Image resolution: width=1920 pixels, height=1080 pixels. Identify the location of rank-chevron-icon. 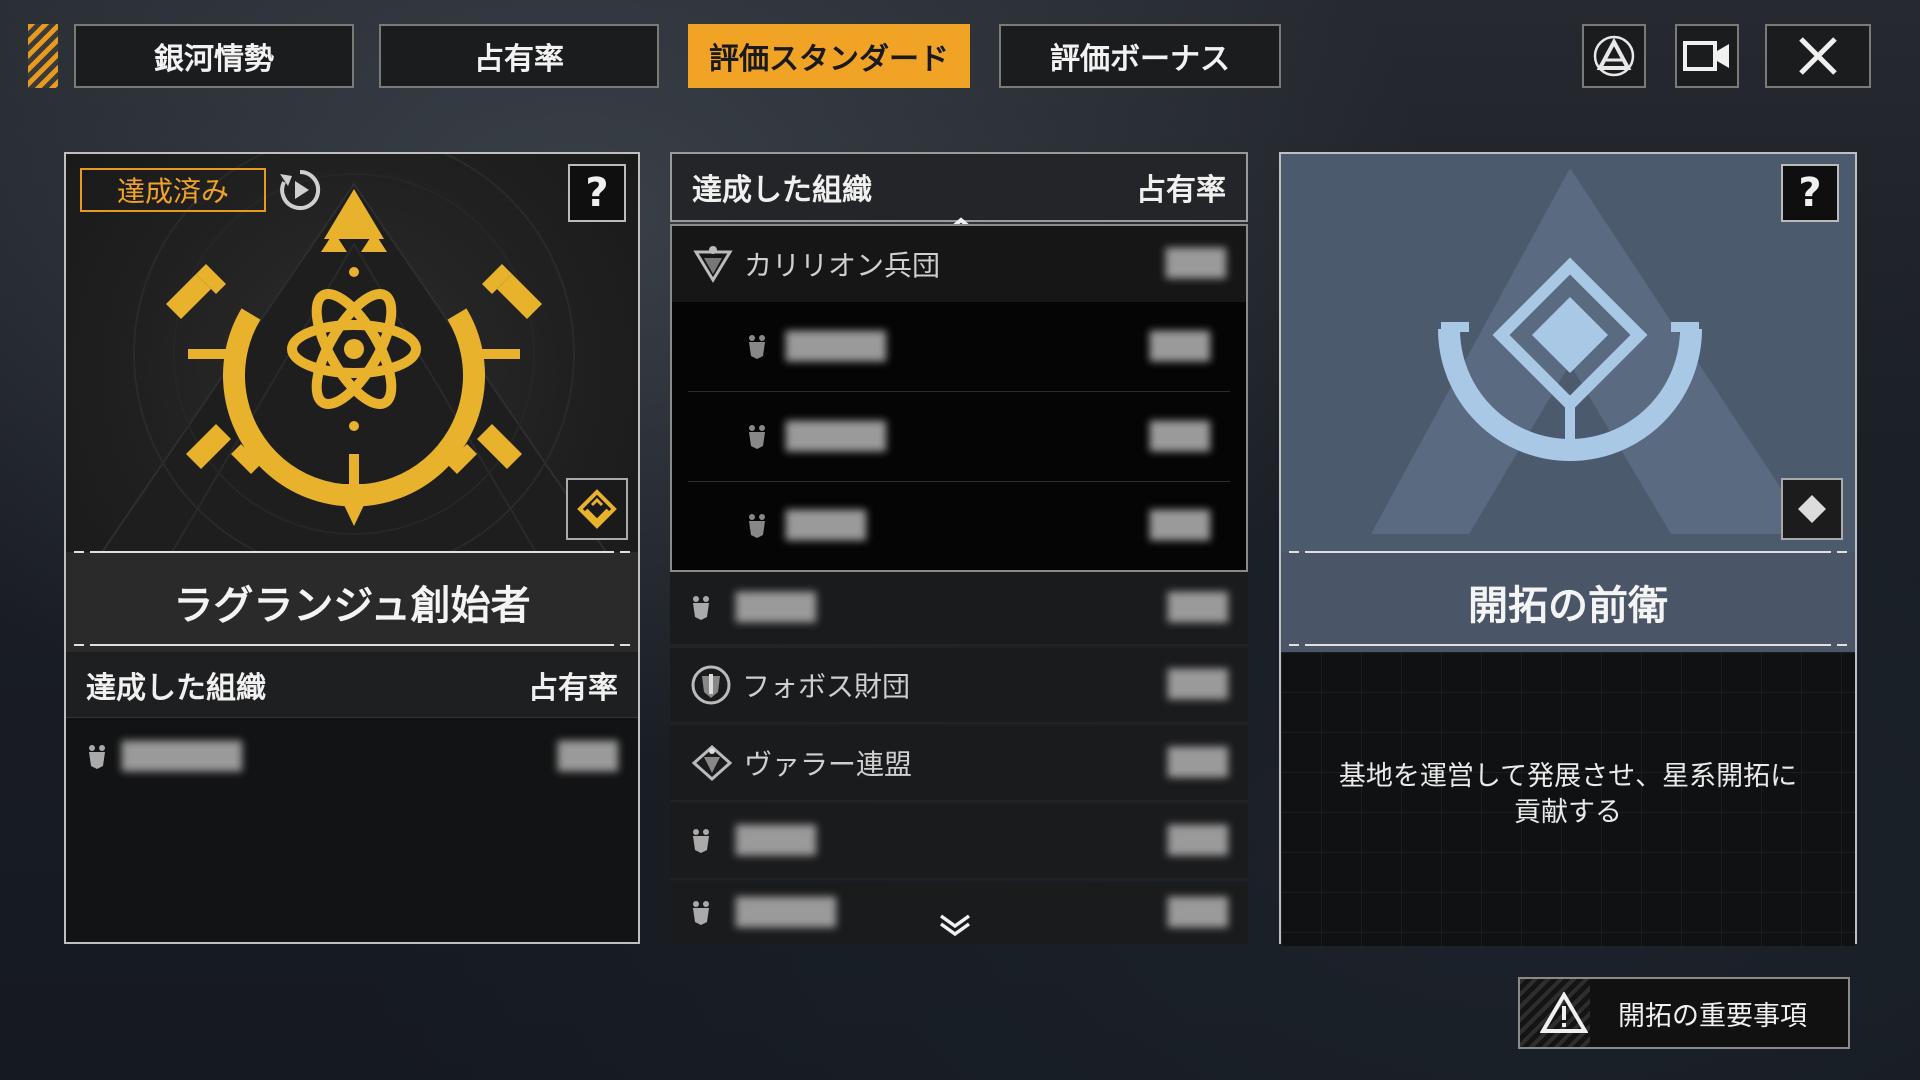
(597, 509).